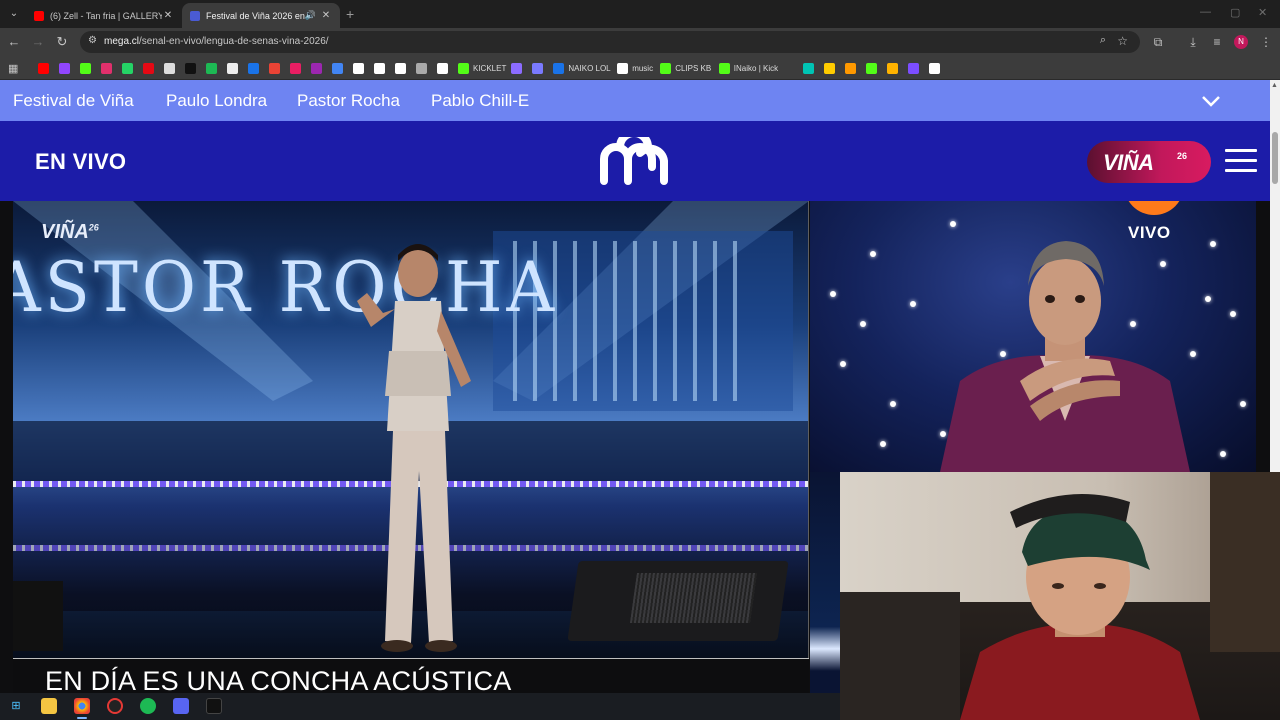  I want to click on profile-avatar: N, so click(1241, 42).